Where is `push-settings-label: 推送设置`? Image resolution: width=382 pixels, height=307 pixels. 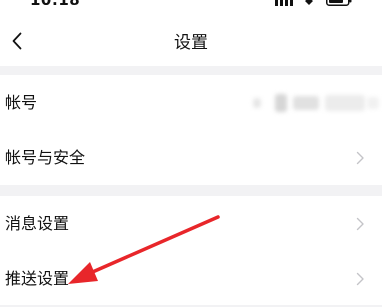
push-settings-label: 推送设置 is located at coordinates (37, 278).